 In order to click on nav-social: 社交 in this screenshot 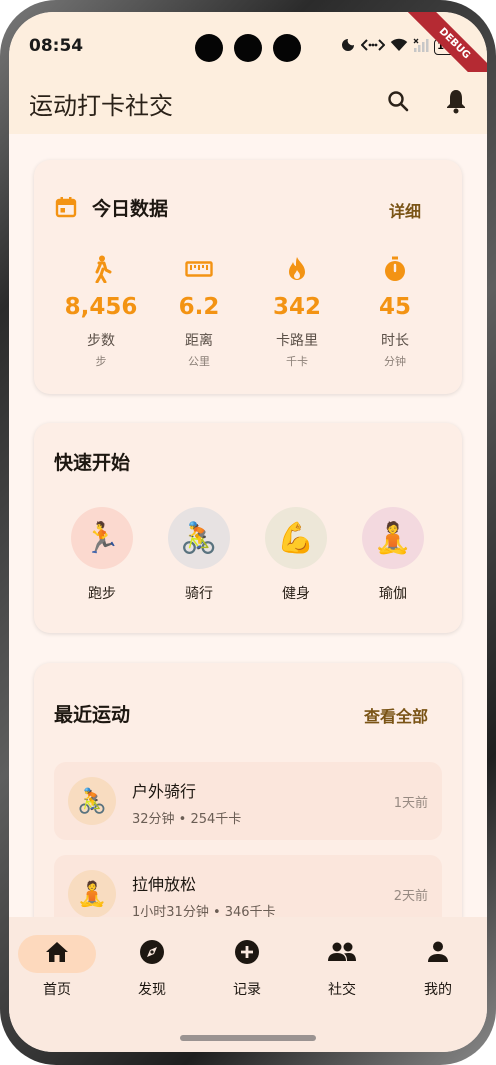, I will do `click(342, 967)`.